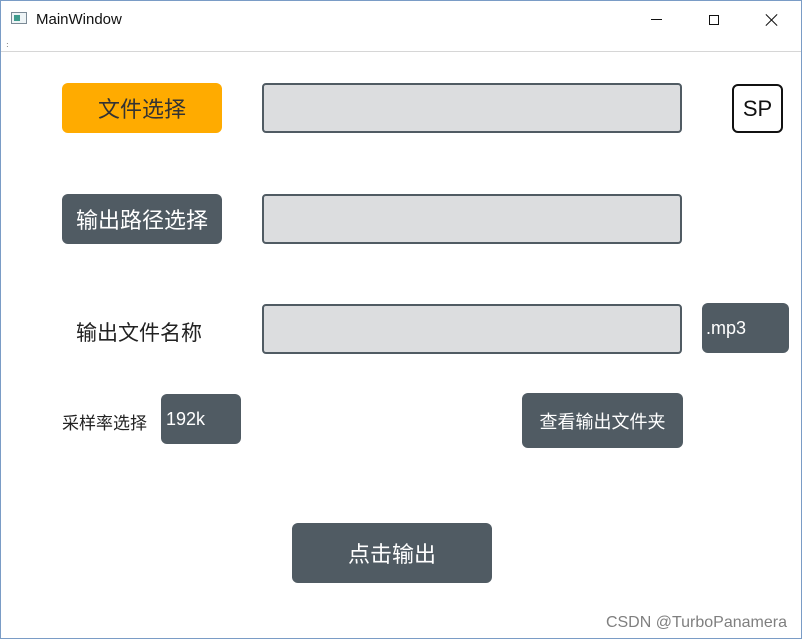  What do you see at coordinates (472, 329) in the screenshot?
I see `output-file-name-field` at bounding box center [472, 329].